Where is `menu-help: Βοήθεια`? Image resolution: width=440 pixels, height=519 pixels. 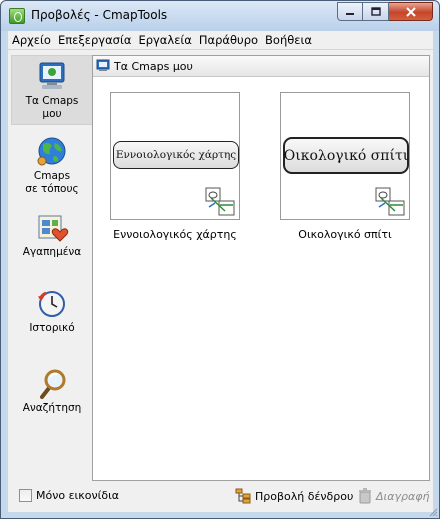 menu-help: Βοήθεια is located at coordinates (288, 40).